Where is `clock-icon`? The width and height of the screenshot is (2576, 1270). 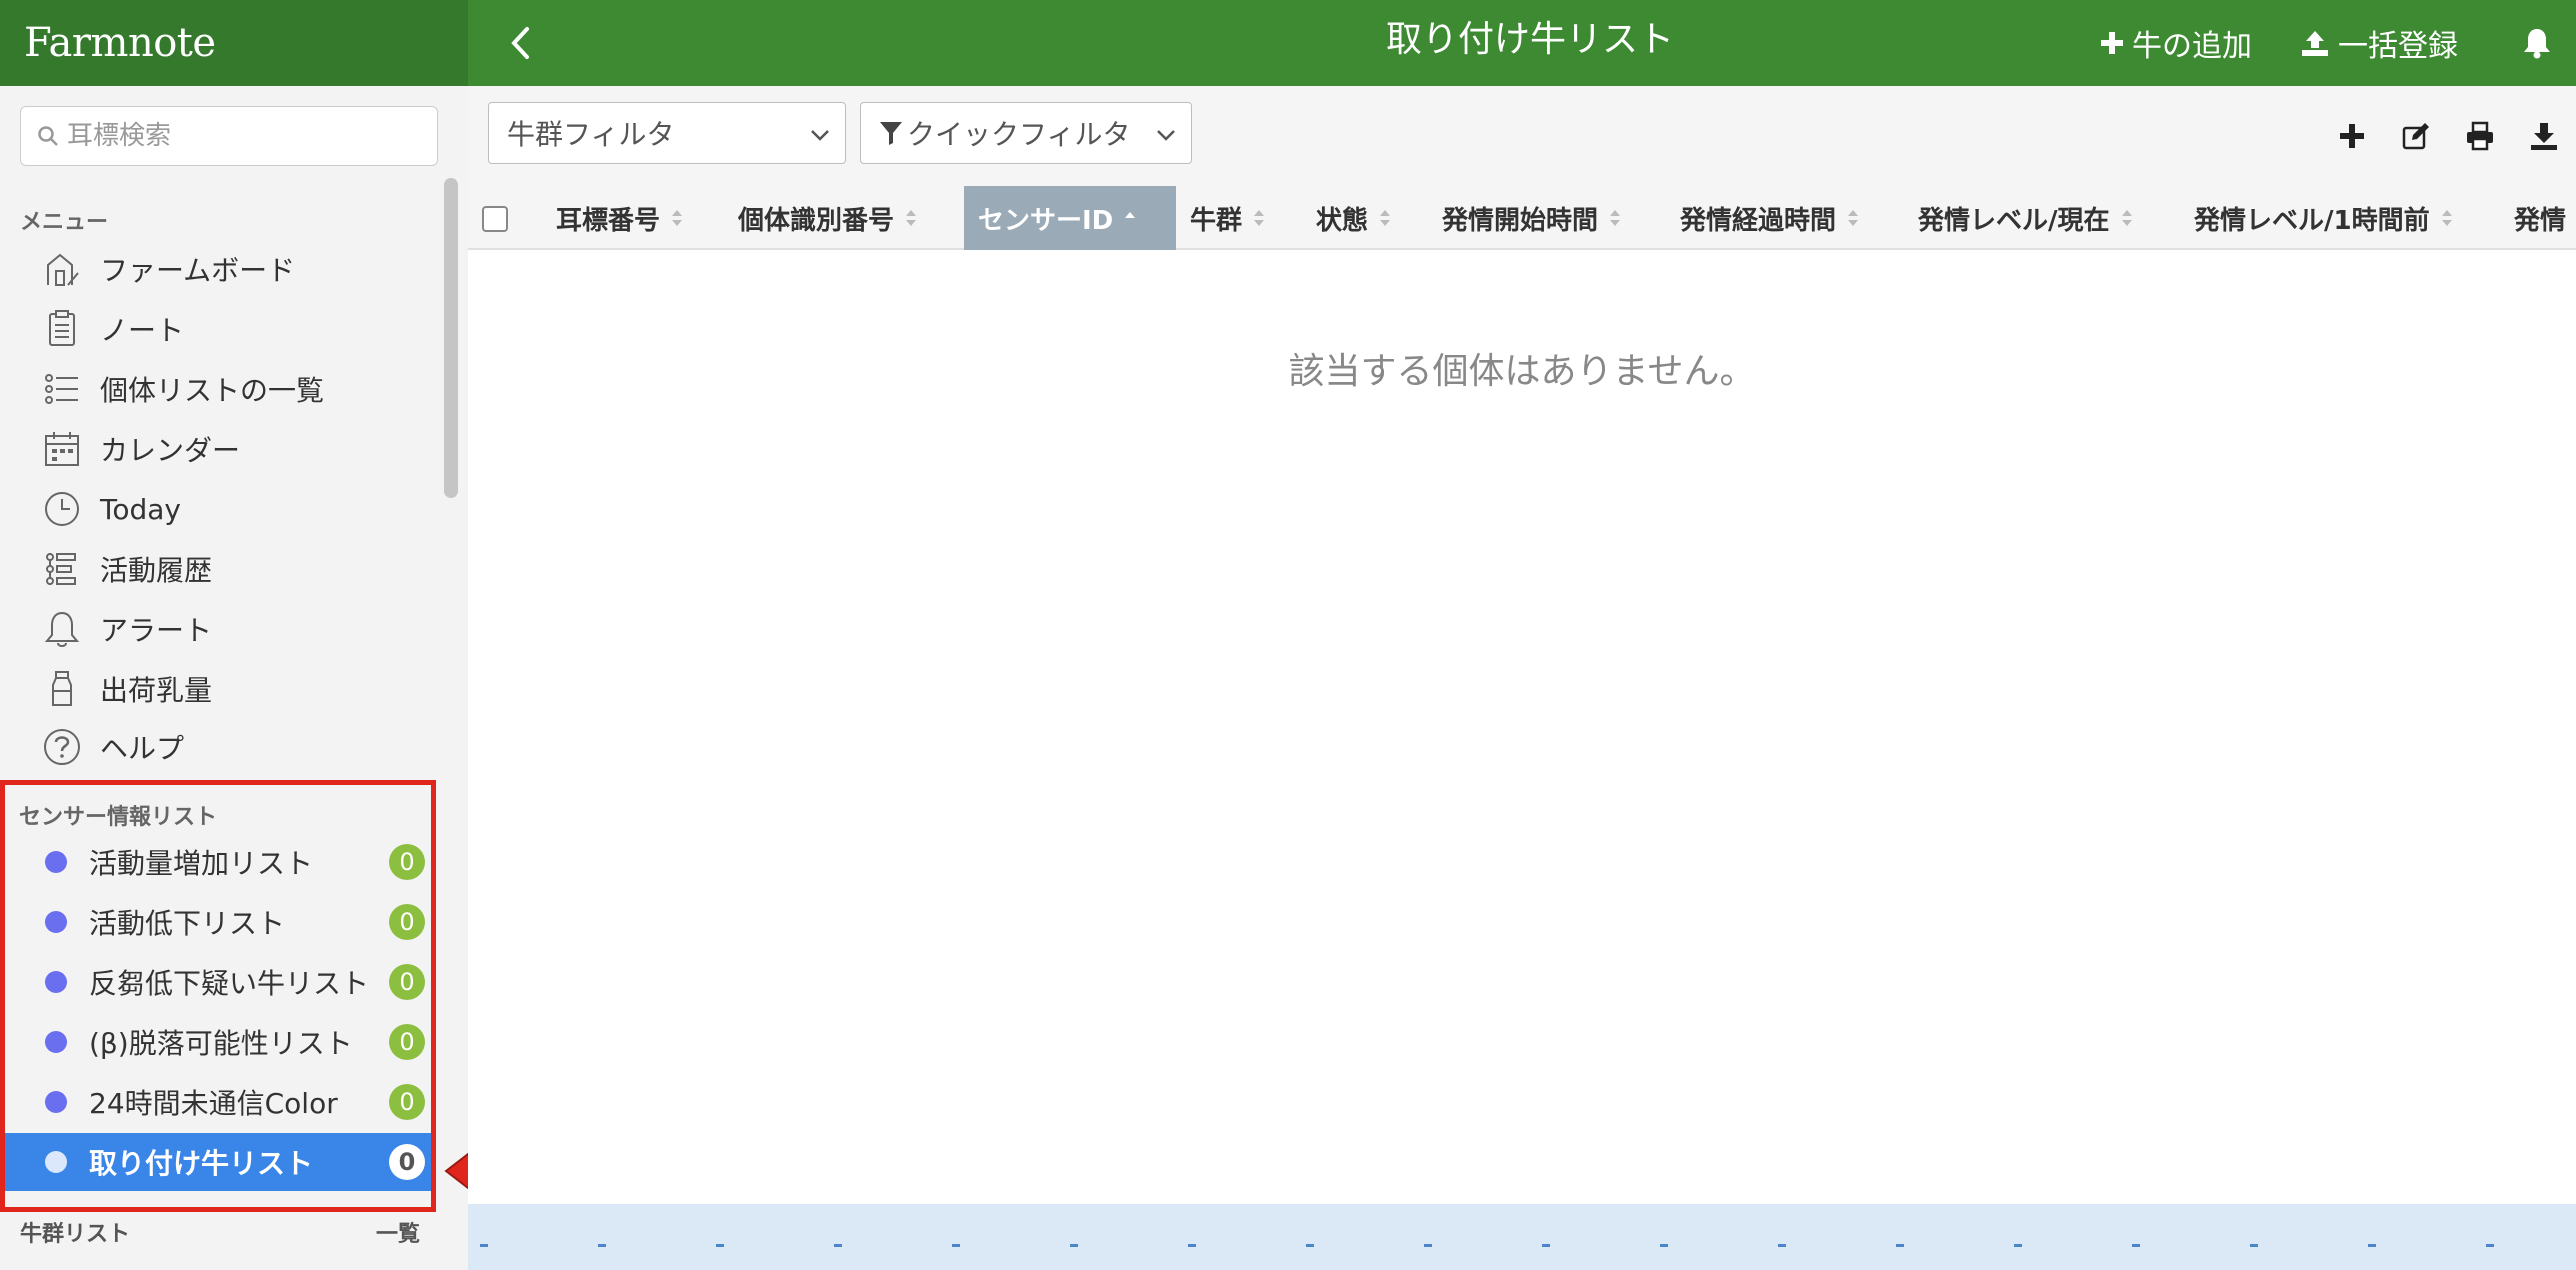
clock-icon is located at coordinates (62, 509).